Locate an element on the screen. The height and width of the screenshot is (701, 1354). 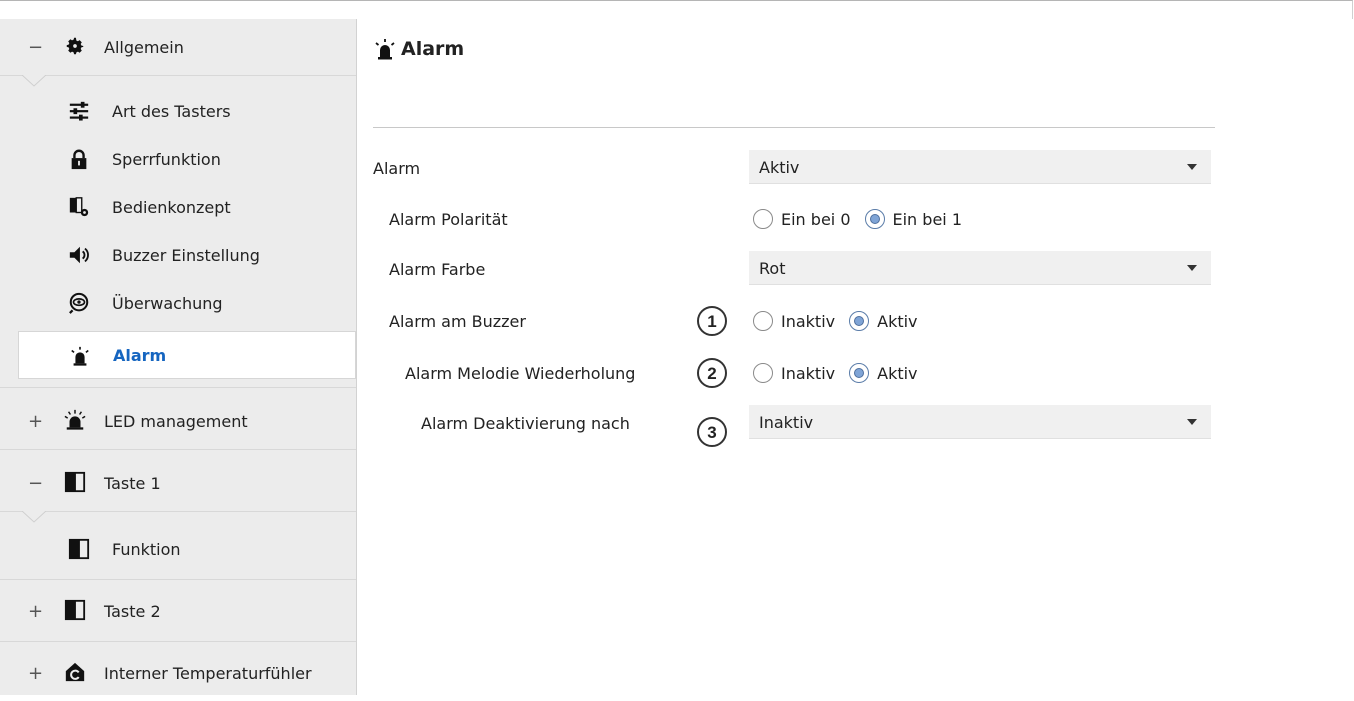
tree-group-label: LED management is located at coordinates (176, 421).